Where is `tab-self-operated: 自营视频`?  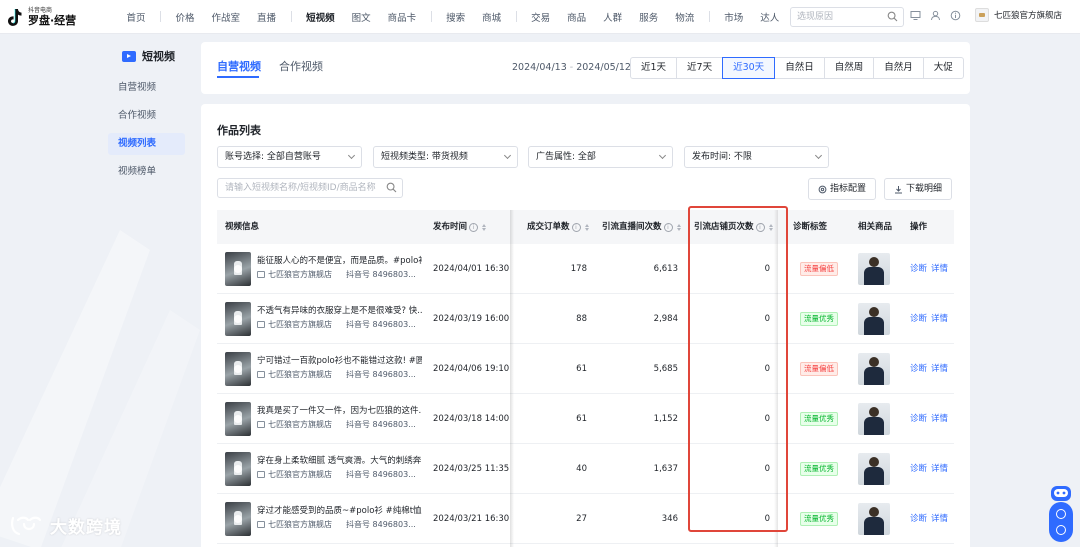
tab-self-operated: 自营视频 is located at coordinates (239, 66).